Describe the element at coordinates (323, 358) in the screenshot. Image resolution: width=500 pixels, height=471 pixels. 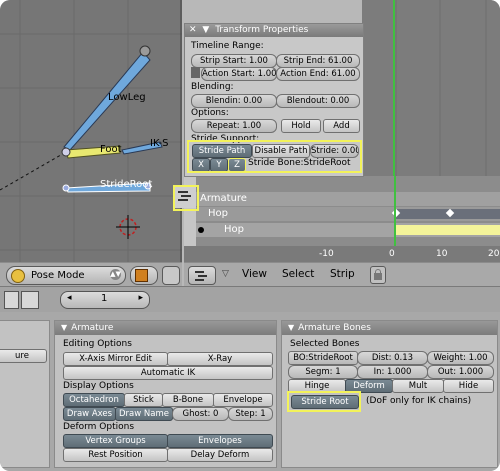
I see `bone-name-field: BO:StrideRoot` at that location.